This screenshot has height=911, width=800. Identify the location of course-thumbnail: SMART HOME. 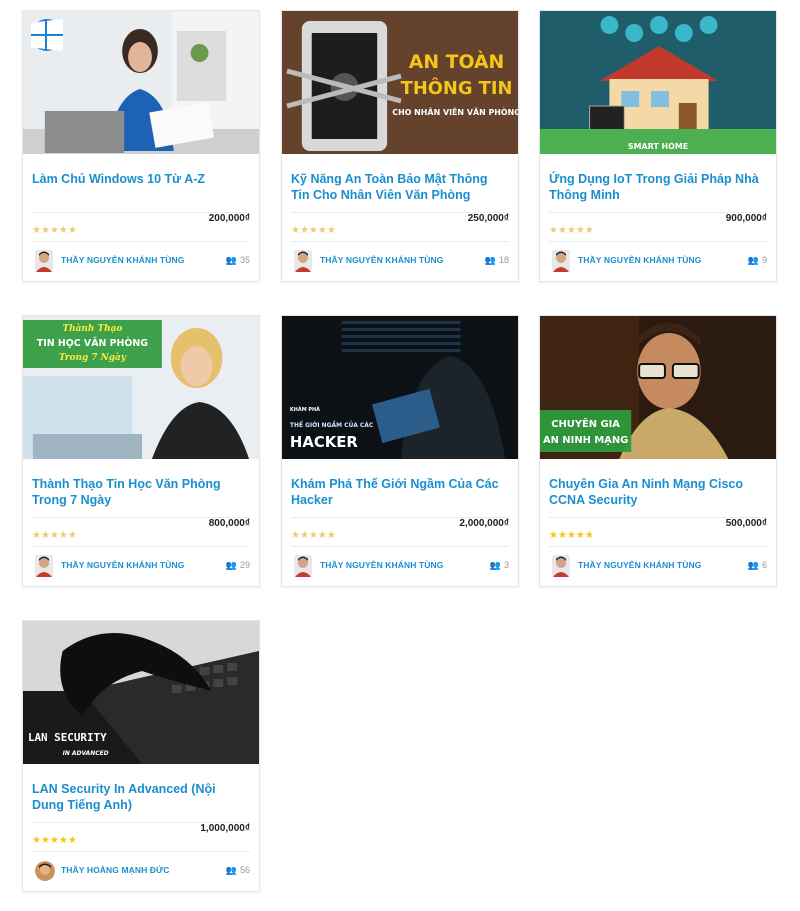
(658, 82).